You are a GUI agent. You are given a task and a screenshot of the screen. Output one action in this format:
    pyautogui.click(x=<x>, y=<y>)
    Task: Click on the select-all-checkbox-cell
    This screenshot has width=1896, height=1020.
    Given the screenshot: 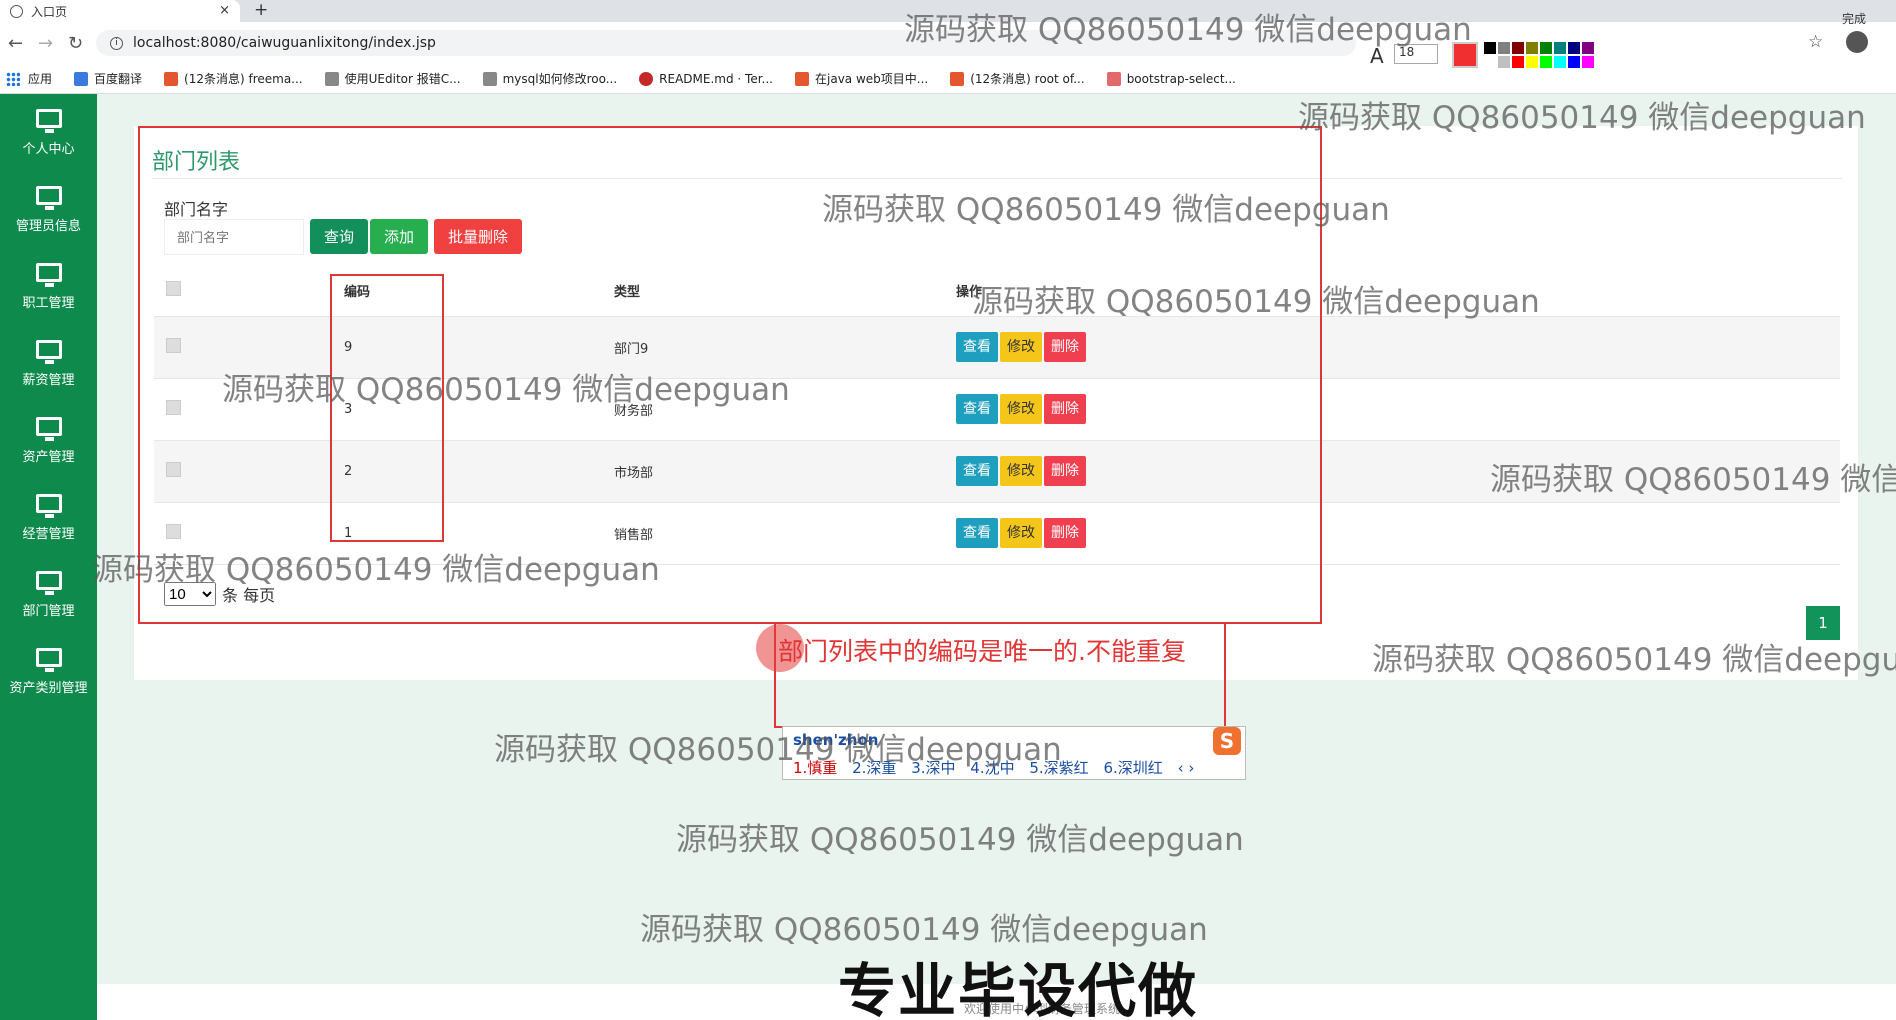 What is the action you would take?
    pyautogui.click(x=243, y=291)
    